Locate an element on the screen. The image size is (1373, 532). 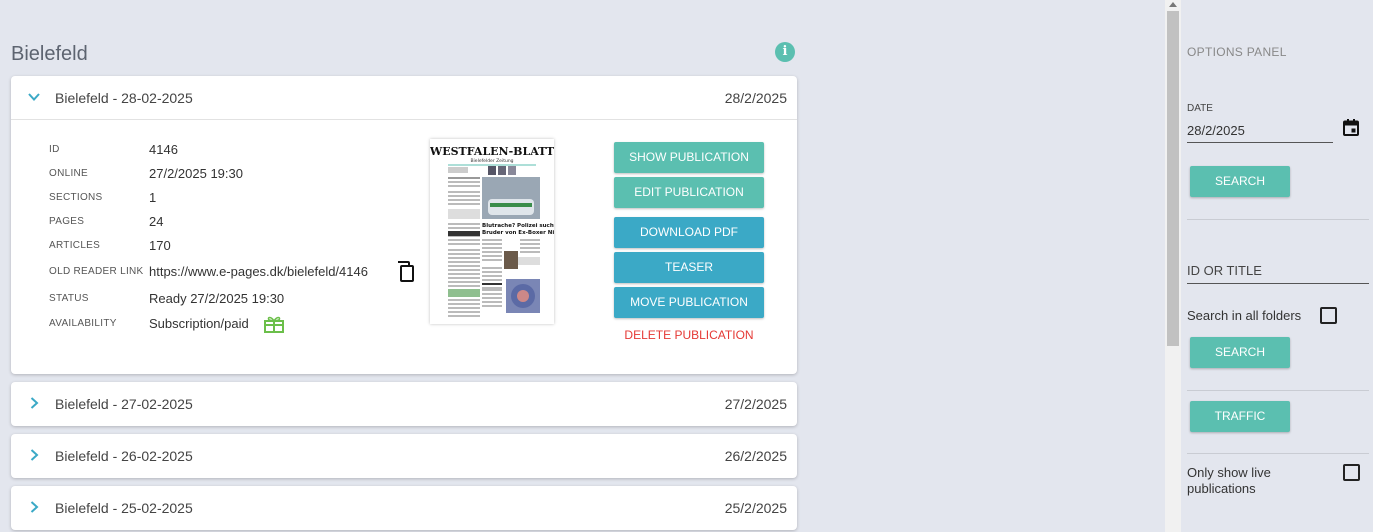
move-publication-button: MOVE PUBLICATION is located at coordinates (689, 302).